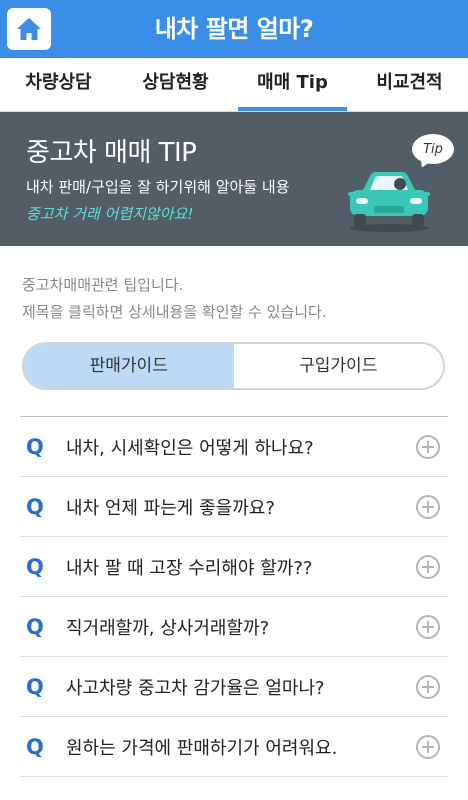 This screenshot has width=468, height=800. I want to click on faq-question: 직거래할까, 상사거래할까?, so click(168, 628).